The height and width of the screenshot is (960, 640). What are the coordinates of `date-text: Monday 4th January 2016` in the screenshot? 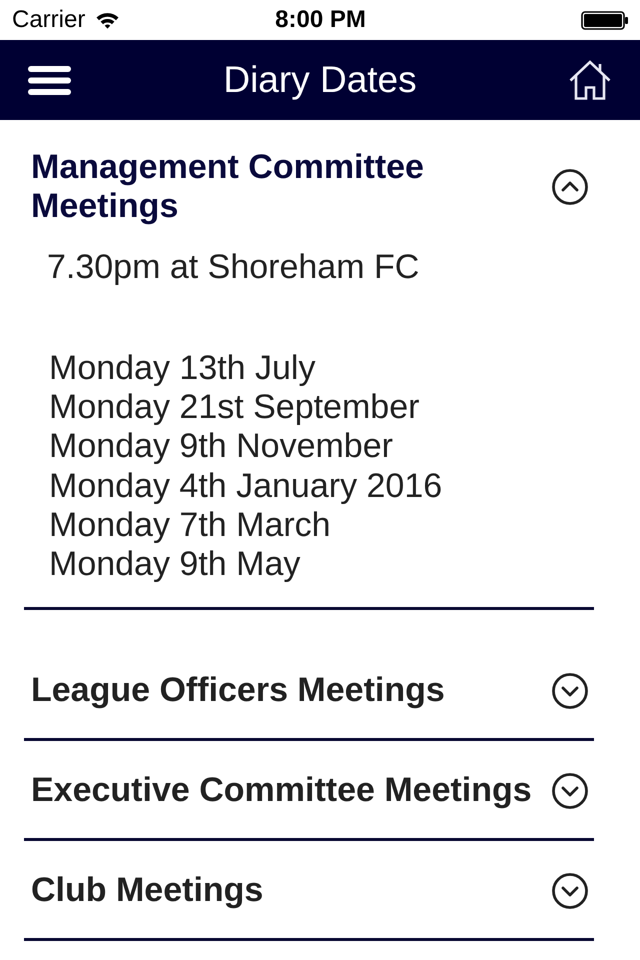 It's located at (246, 486).